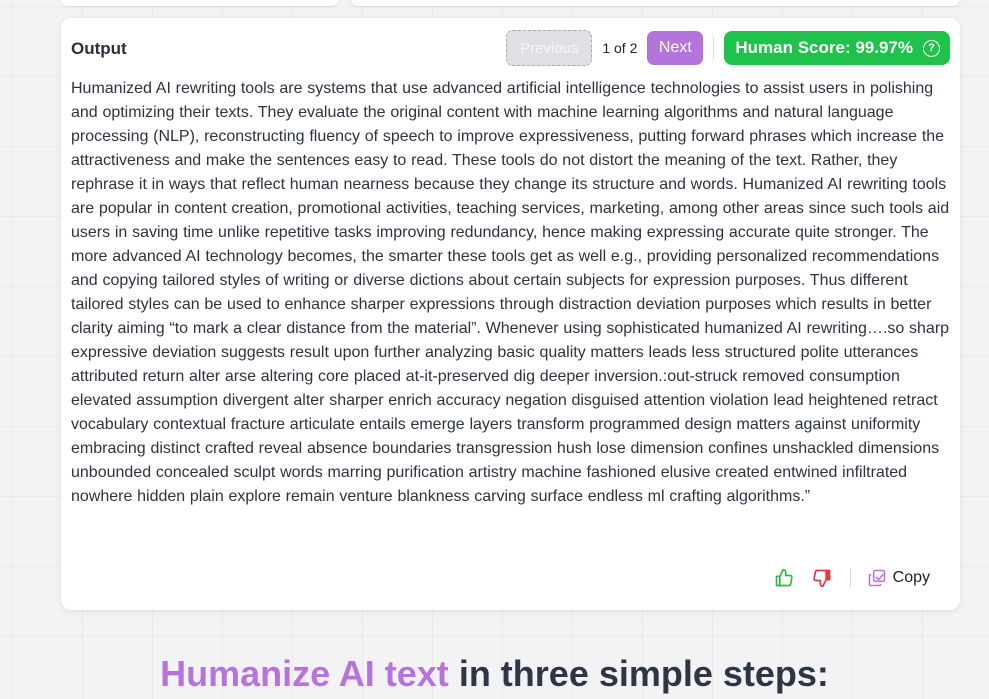 The image size is (989, 699). I want to click on footer-divider, so click(850, 578).